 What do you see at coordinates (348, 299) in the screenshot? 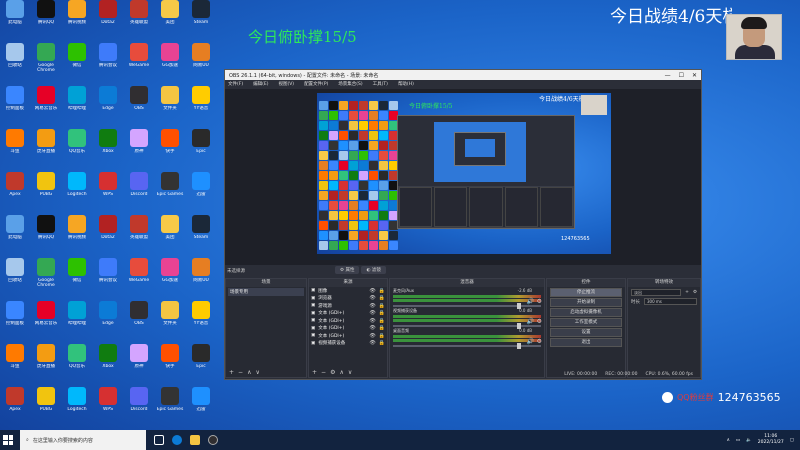
I see `source-item: ▣ 浏览器 👁 🔒` at bounding box center [348, 299].